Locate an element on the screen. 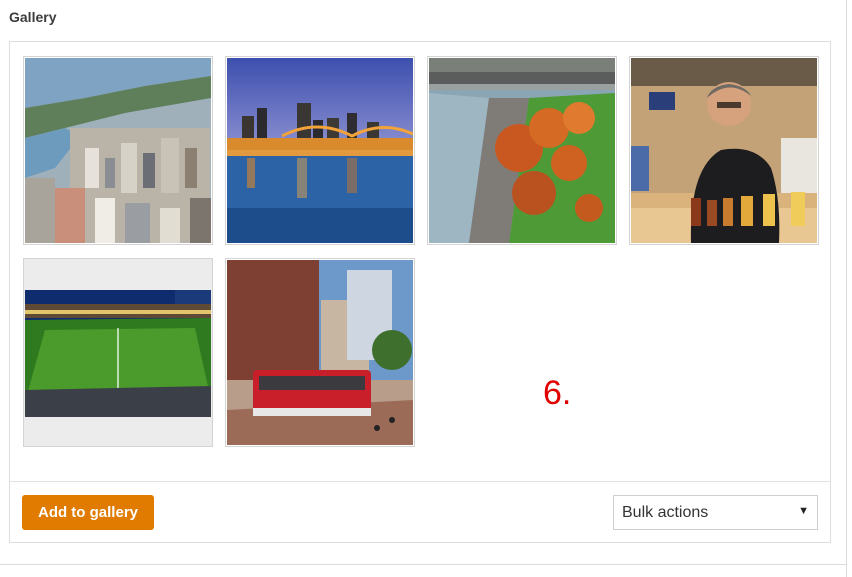  city-aerial-photo is located at coordinates (118, 150).